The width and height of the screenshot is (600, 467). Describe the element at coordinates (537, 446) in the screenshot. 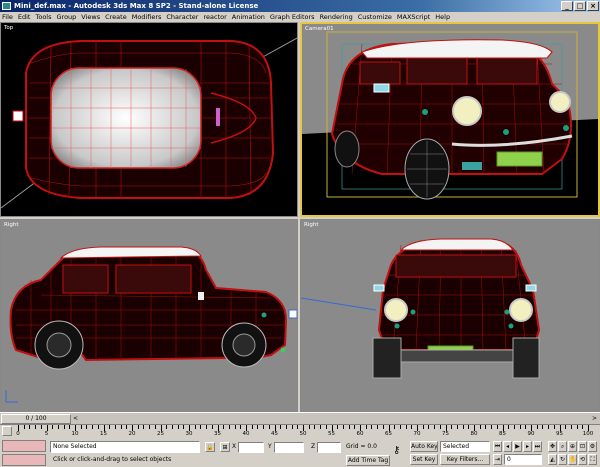

I see `goto-end-icon: ⏭` at that location.